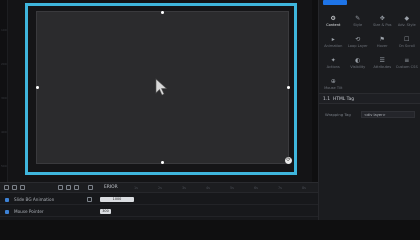  I want to click on section-title: HTML Tag, so click(344, 99).